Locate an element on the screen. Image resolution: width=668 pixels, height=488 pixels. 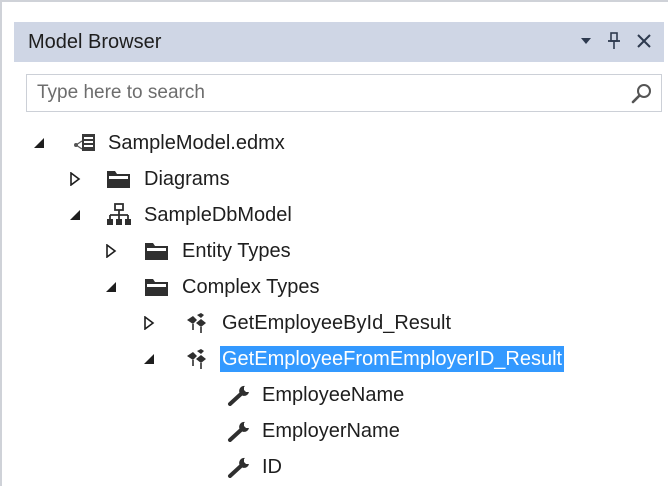
tree-node-label: EmployeeName is located at coordinates (333, 395).